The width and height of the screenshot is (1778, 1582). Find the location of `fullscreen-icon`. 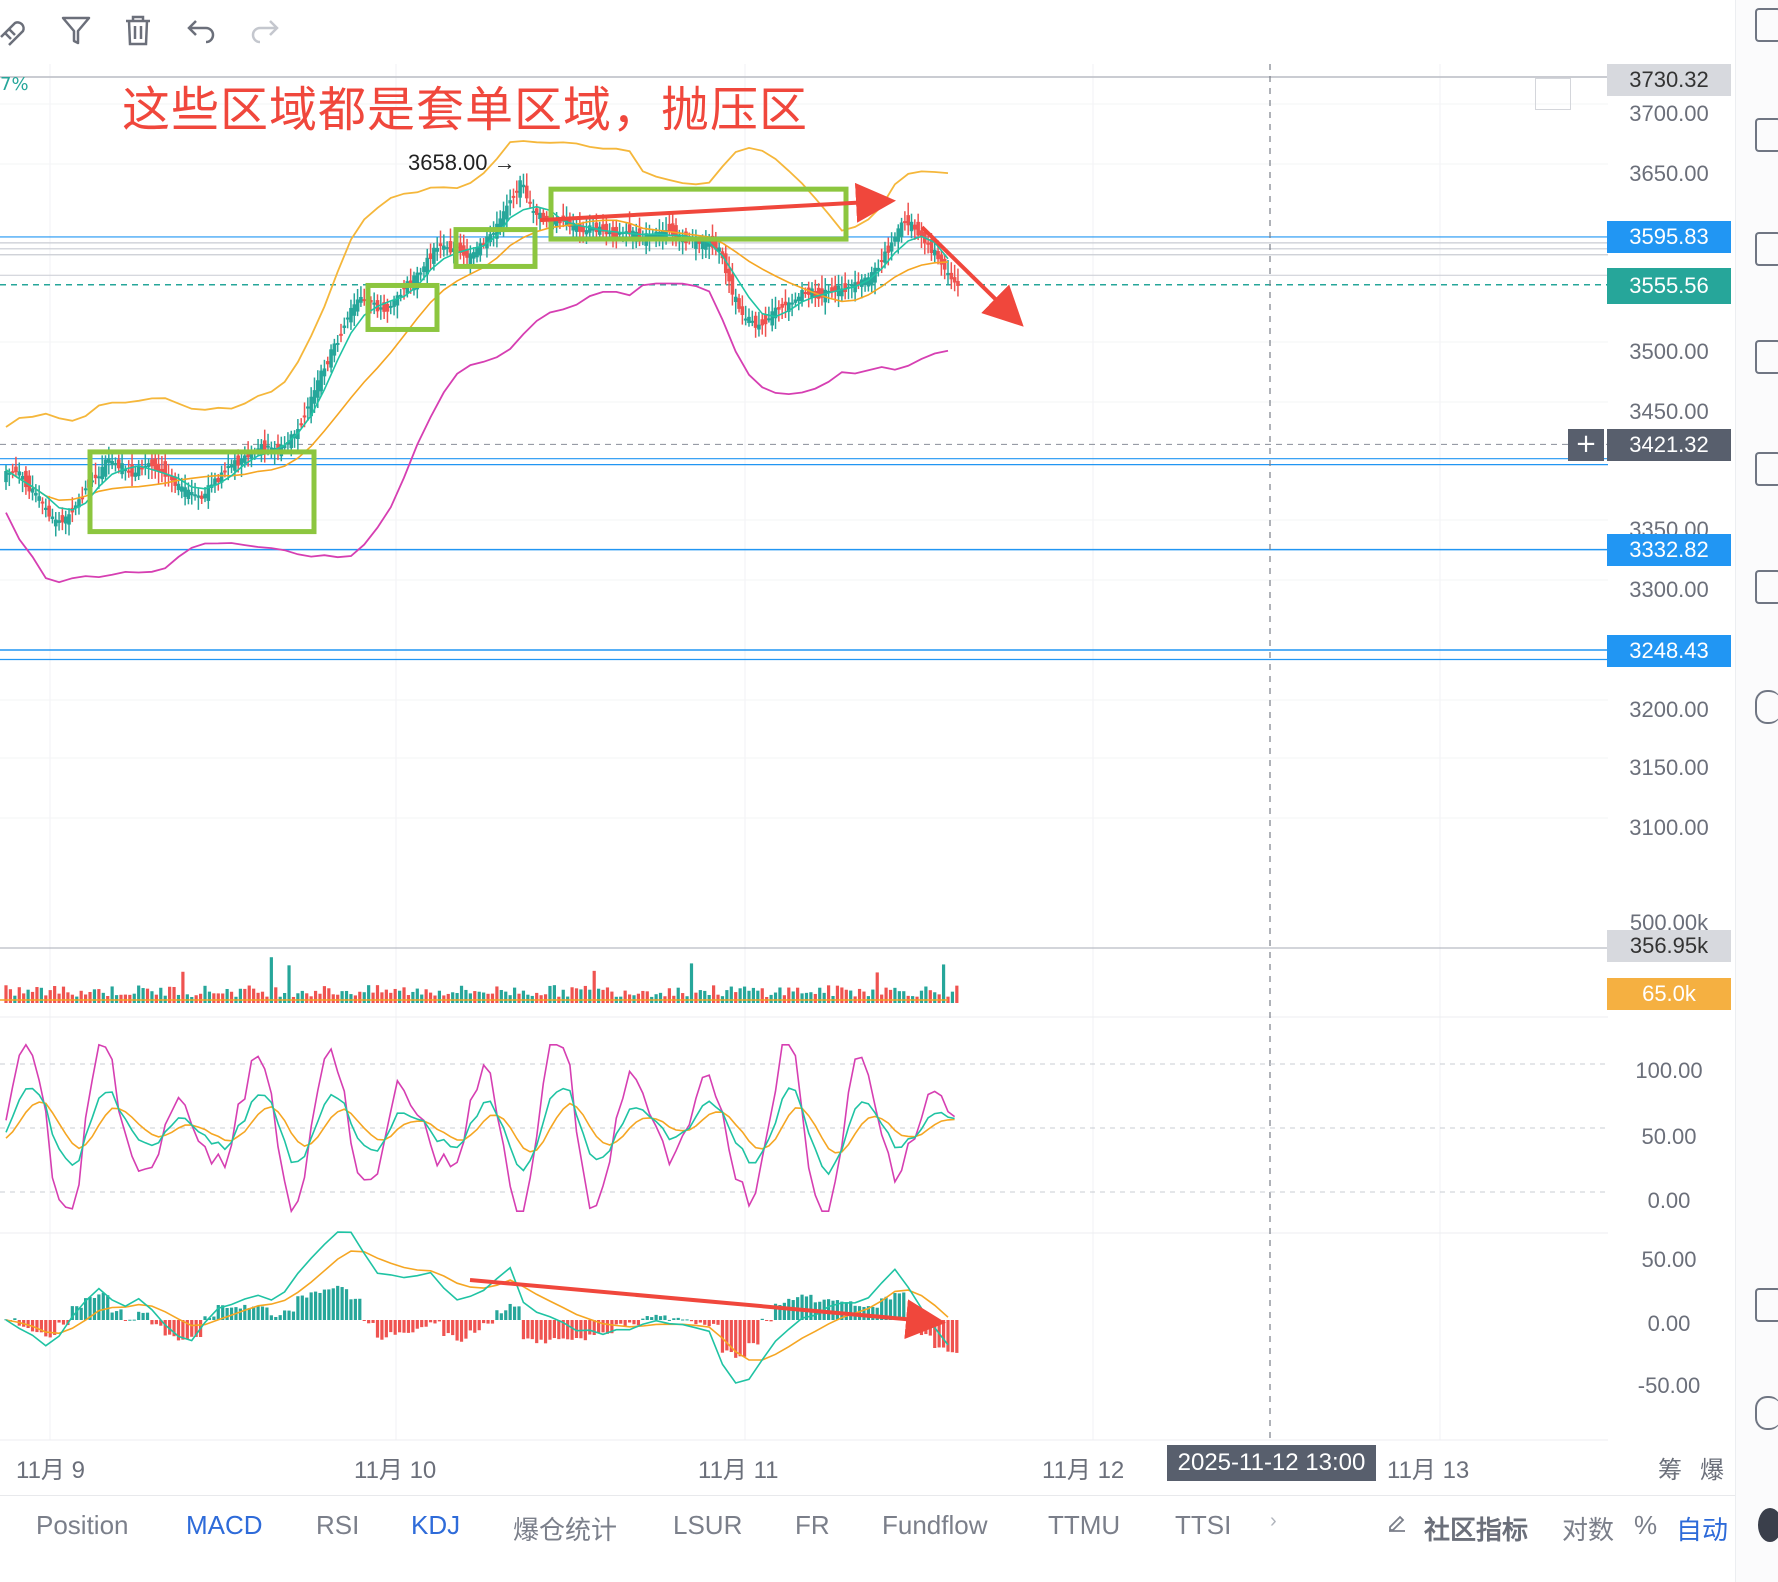

fullscreen-icon is located at coordinates (1553, 94).